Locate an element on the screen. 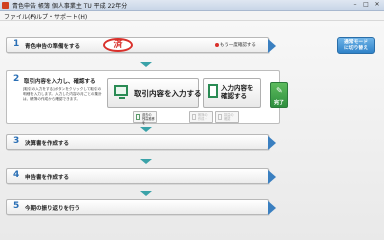 Image resolution: width=384 pixels, height=240 pixels. step-label: 取引内容を入力し、確認する is located at coordinates (60, 82).